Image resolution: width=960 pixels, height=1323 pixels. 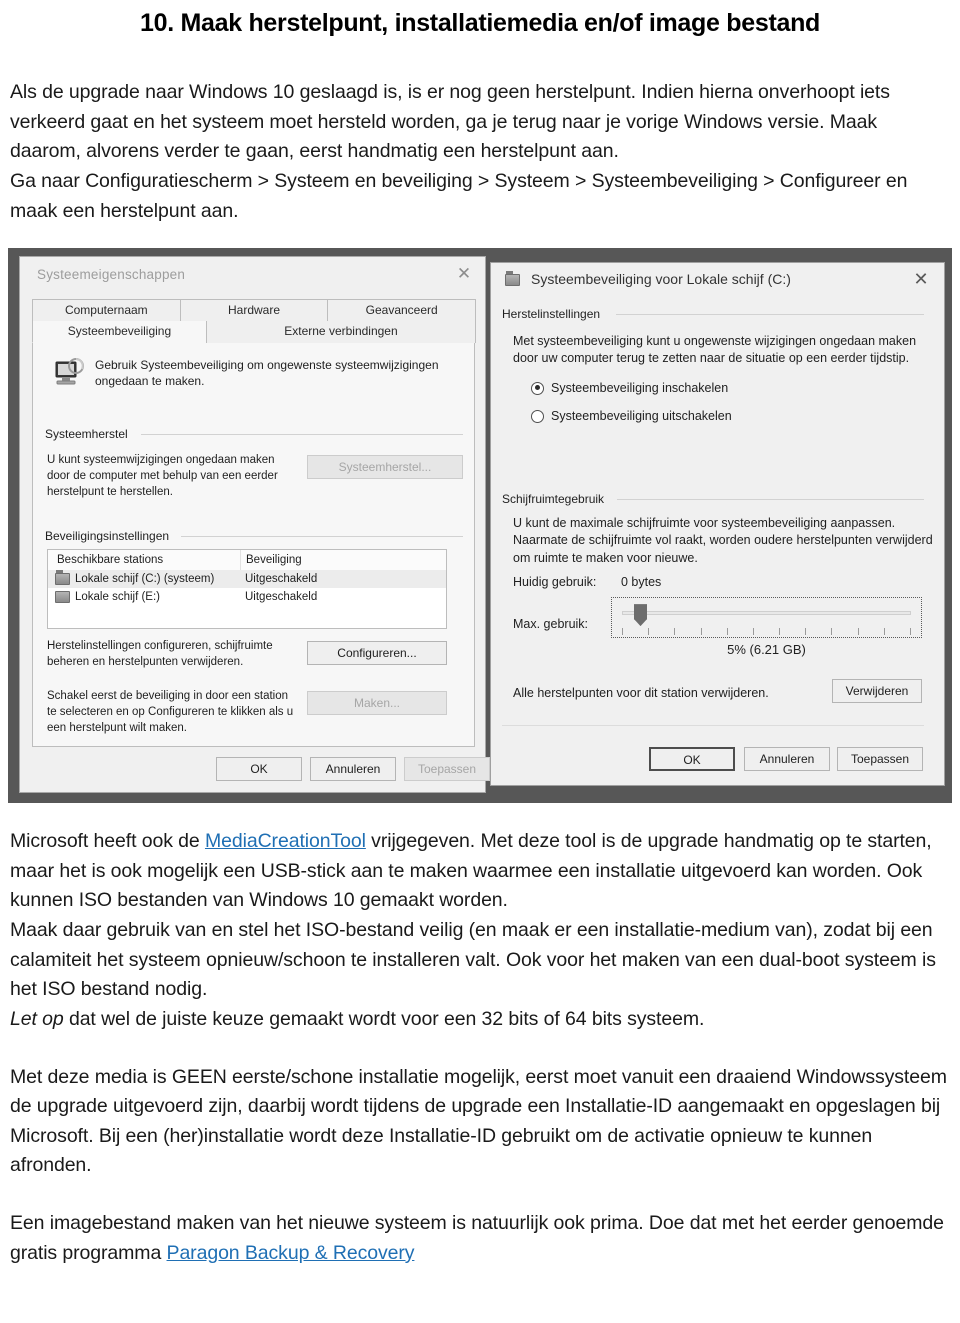 I want to click on tab-row-2: Systeembeveiliging Externe verbindingen, so click(x=254, y=332).